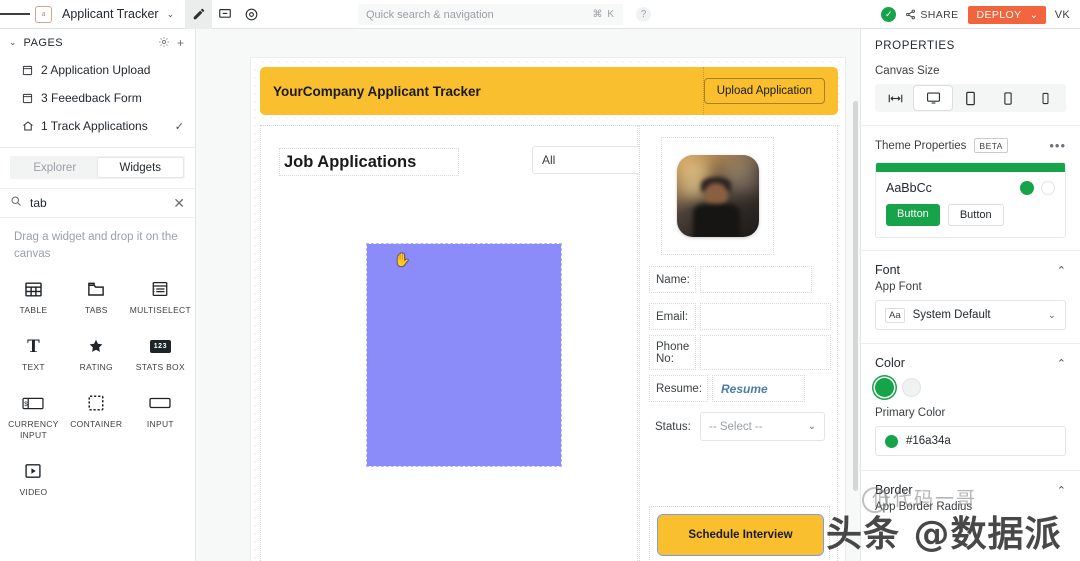  Describe the element at coordinates (970, 139) in the screenshot. I see `theme-properties-header: Theme Properties BETA •••` at that location.